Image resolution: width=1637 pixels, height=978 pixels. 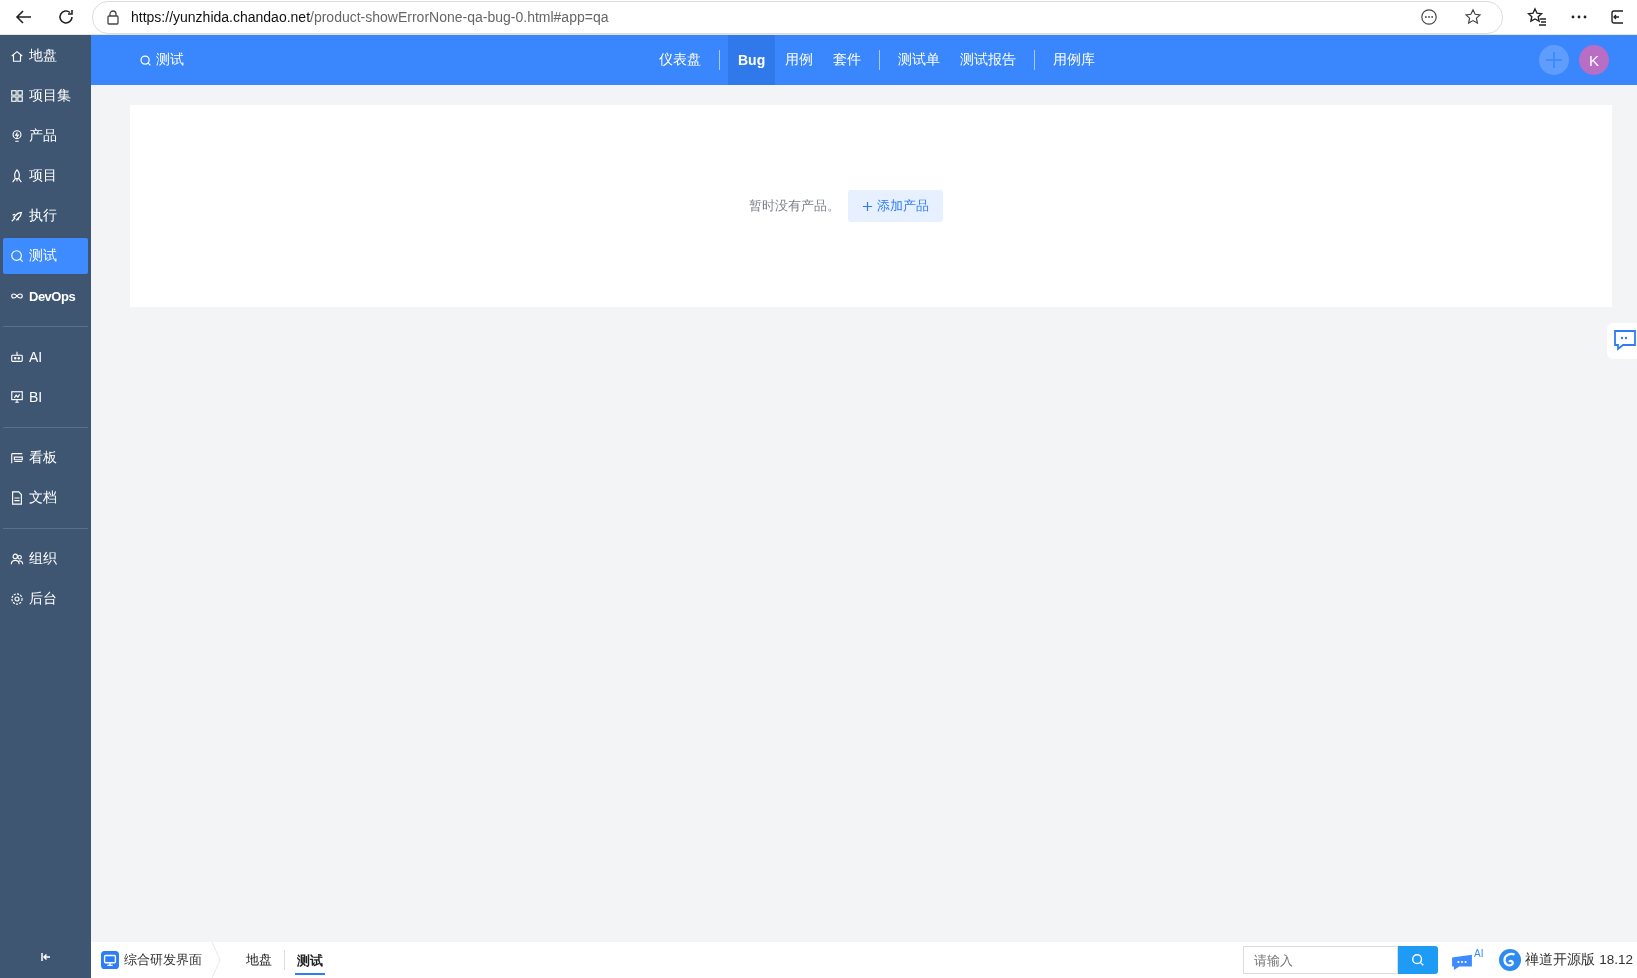 What do you see at coordinates (45, 357) in the screenshot?
I see `sidebar-item: AI` at bounding box center [45, 357].